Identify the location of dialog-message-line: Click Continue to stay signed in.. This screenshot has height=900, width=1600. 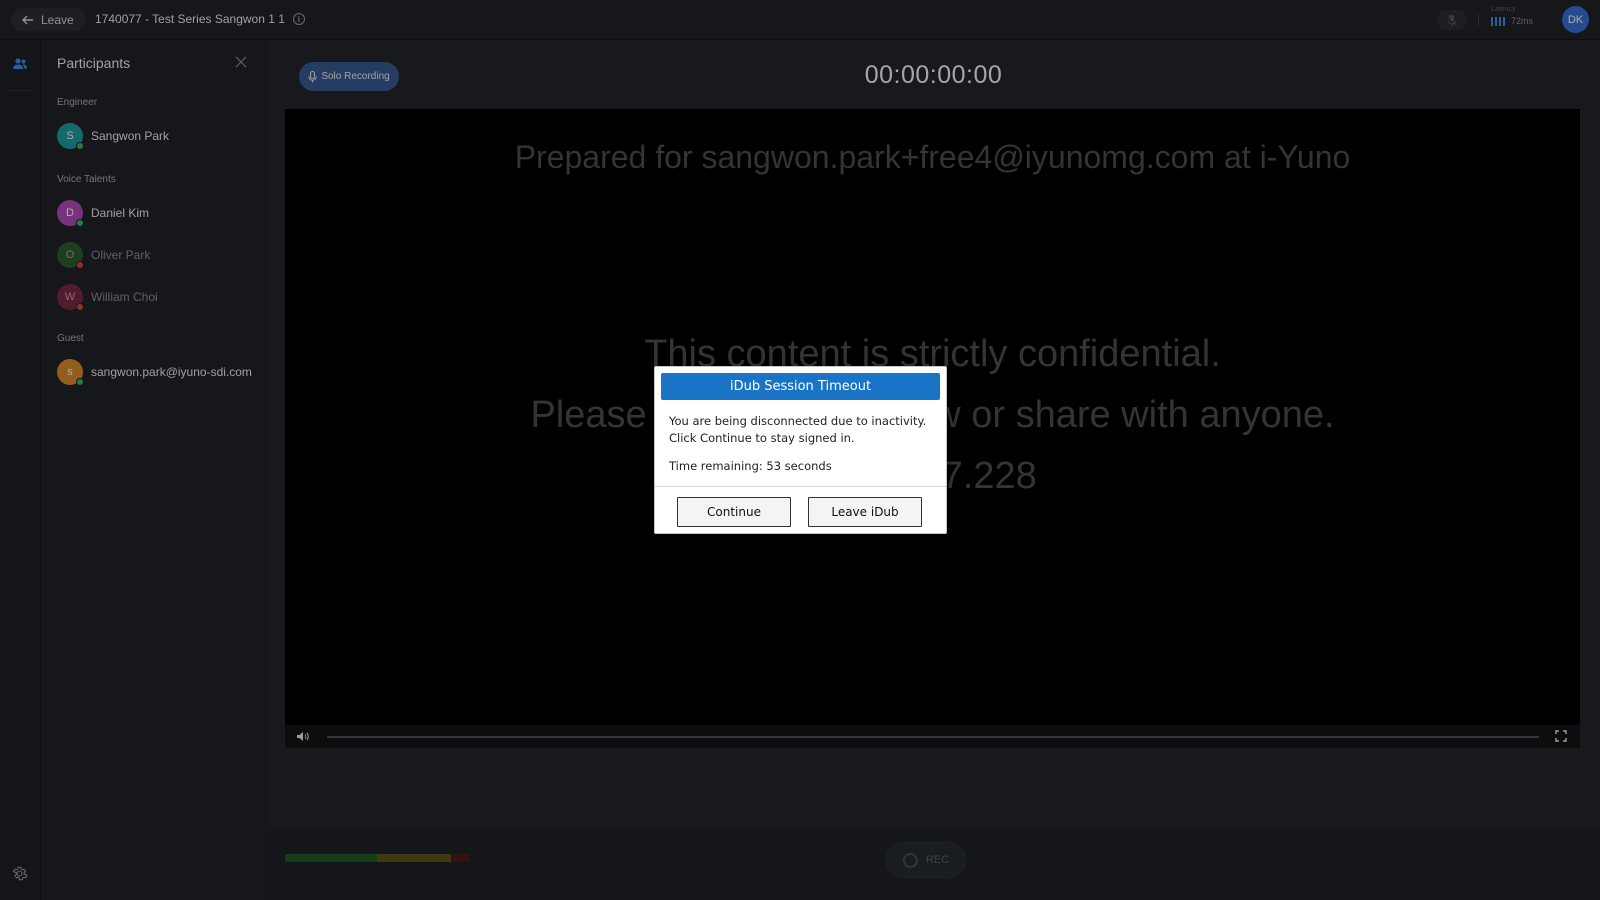
(762, 438).